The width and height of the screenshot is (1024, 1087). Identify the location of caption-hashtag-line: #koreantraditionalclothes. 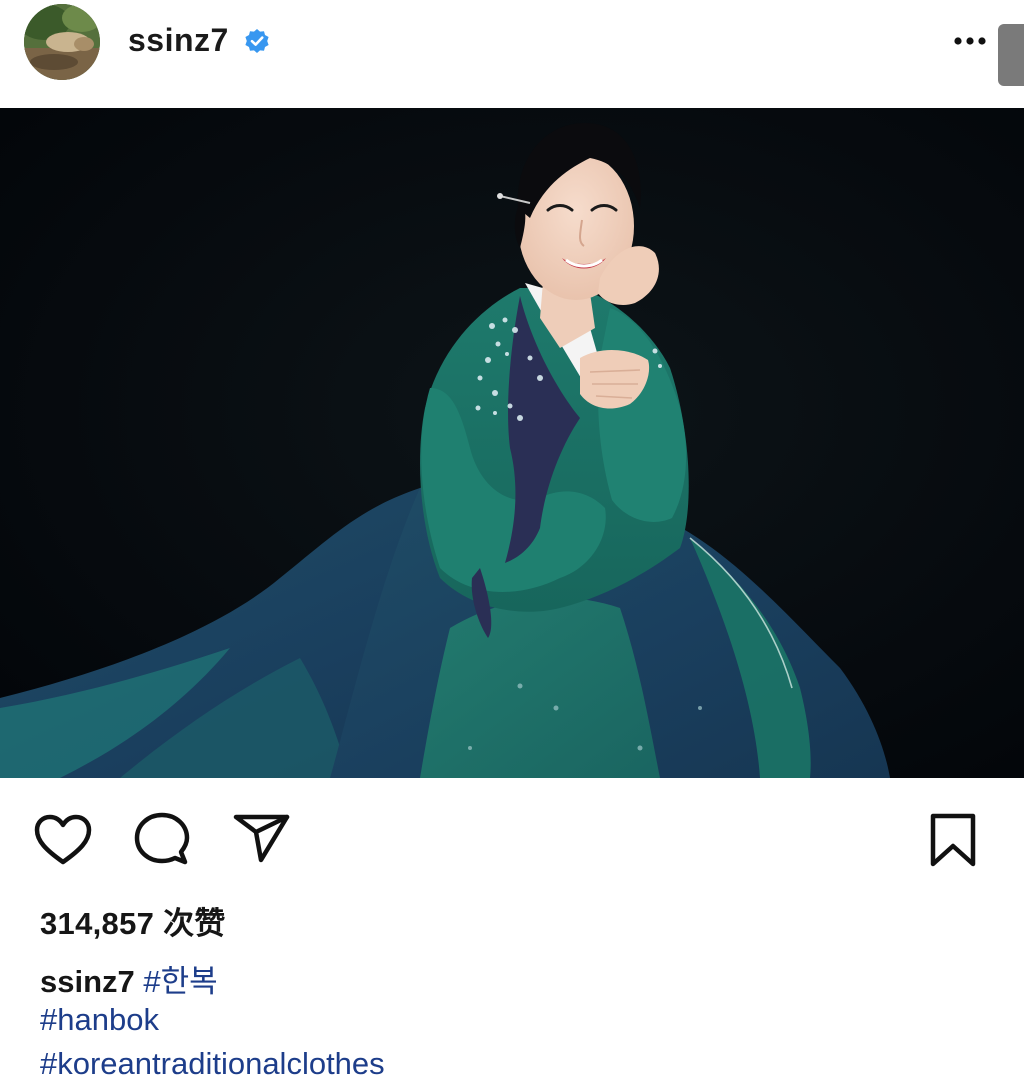
(212, 1064).